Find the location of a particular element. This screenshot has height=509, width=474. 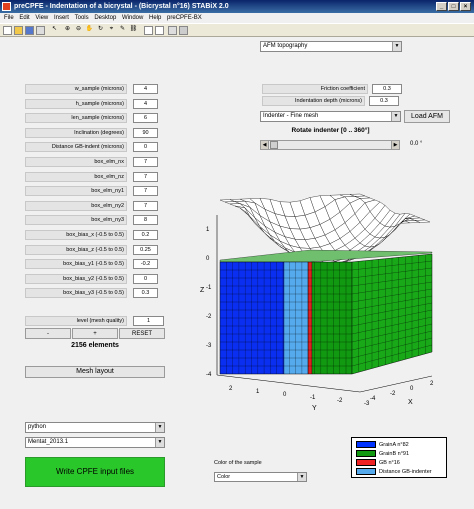

param-input: 90 is located at coordinates (145, 133).